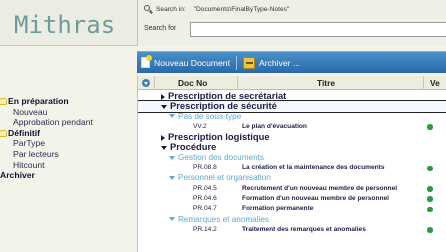 This screenshot has width=446, height=252. I want to click on table-header: Doc No Titre Ve, so click(292, 83).